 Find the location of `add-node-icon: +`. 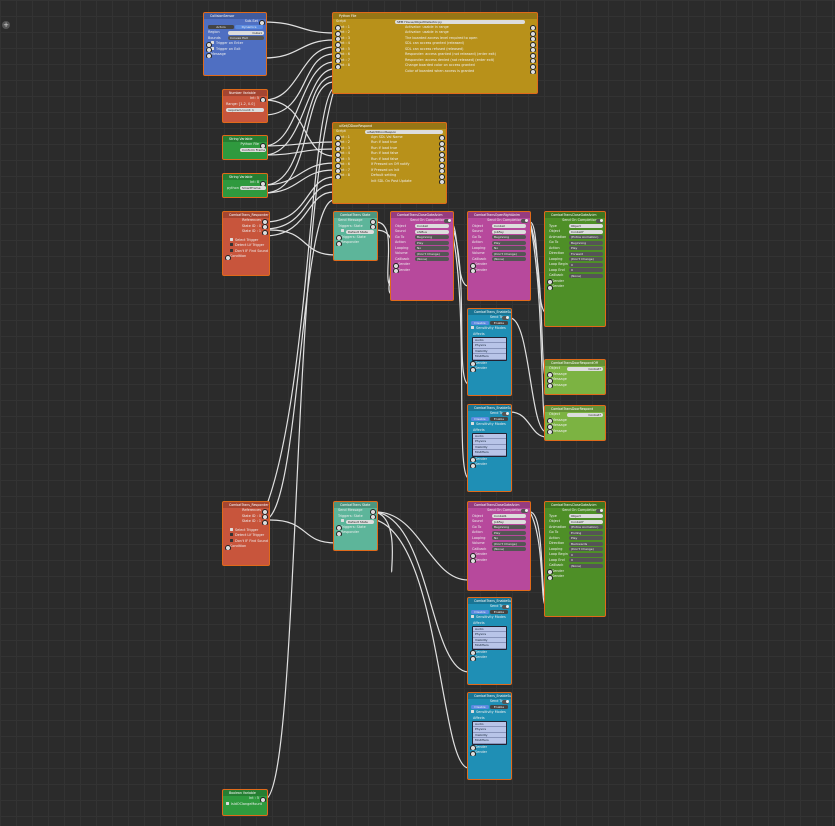

add-node-icon: + is located at coordinates (6, 25).